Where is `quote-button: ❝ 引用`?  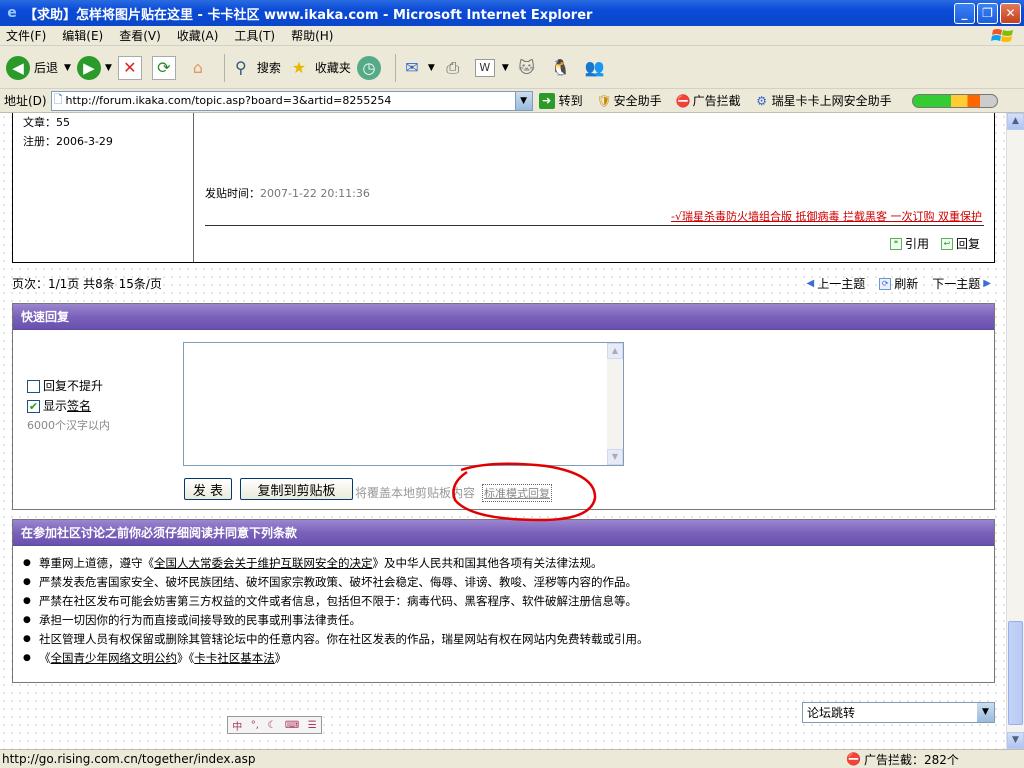 quote-button: ❝ 引用 is located at coordinates (909, 243).